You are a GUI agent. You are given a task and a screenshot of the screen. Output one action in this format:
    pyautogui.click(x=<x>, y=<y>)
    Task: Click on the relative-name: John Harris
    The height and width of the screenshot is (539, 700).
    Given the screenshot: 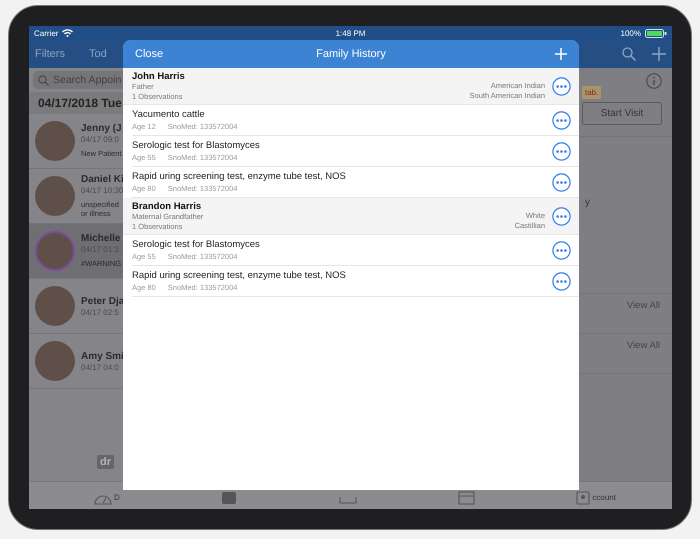 What is the action you would take?
    pyautogui.click(x=159, y=76)
    